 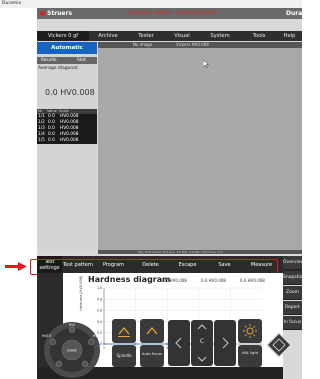 I want to click on dial-label-hv1: HV1, so click(x=96, y=336).